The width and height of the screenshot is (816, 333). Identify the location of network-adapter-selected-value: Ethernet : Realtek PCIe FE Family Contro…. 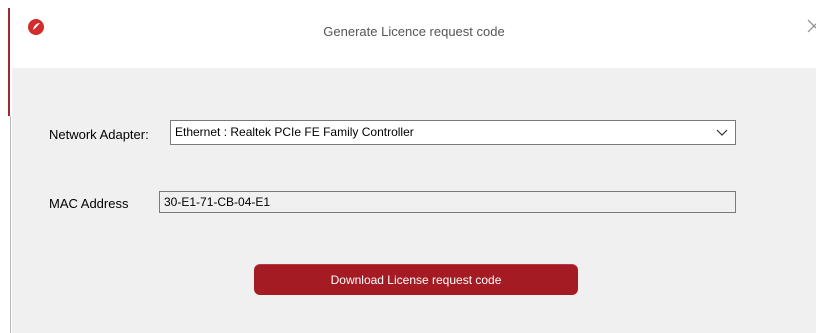
(294, 132).